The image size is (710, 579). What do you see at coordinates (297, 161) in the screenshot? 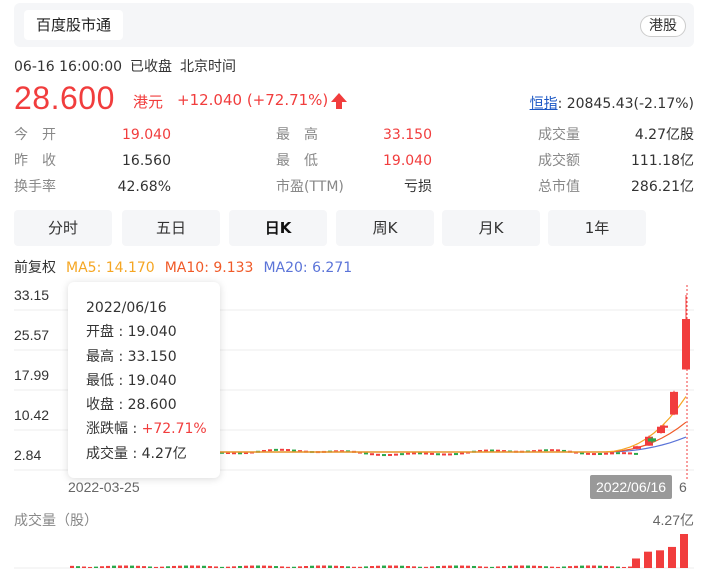
I see `stat-label: 最 低` at bounding box center [297, 161].